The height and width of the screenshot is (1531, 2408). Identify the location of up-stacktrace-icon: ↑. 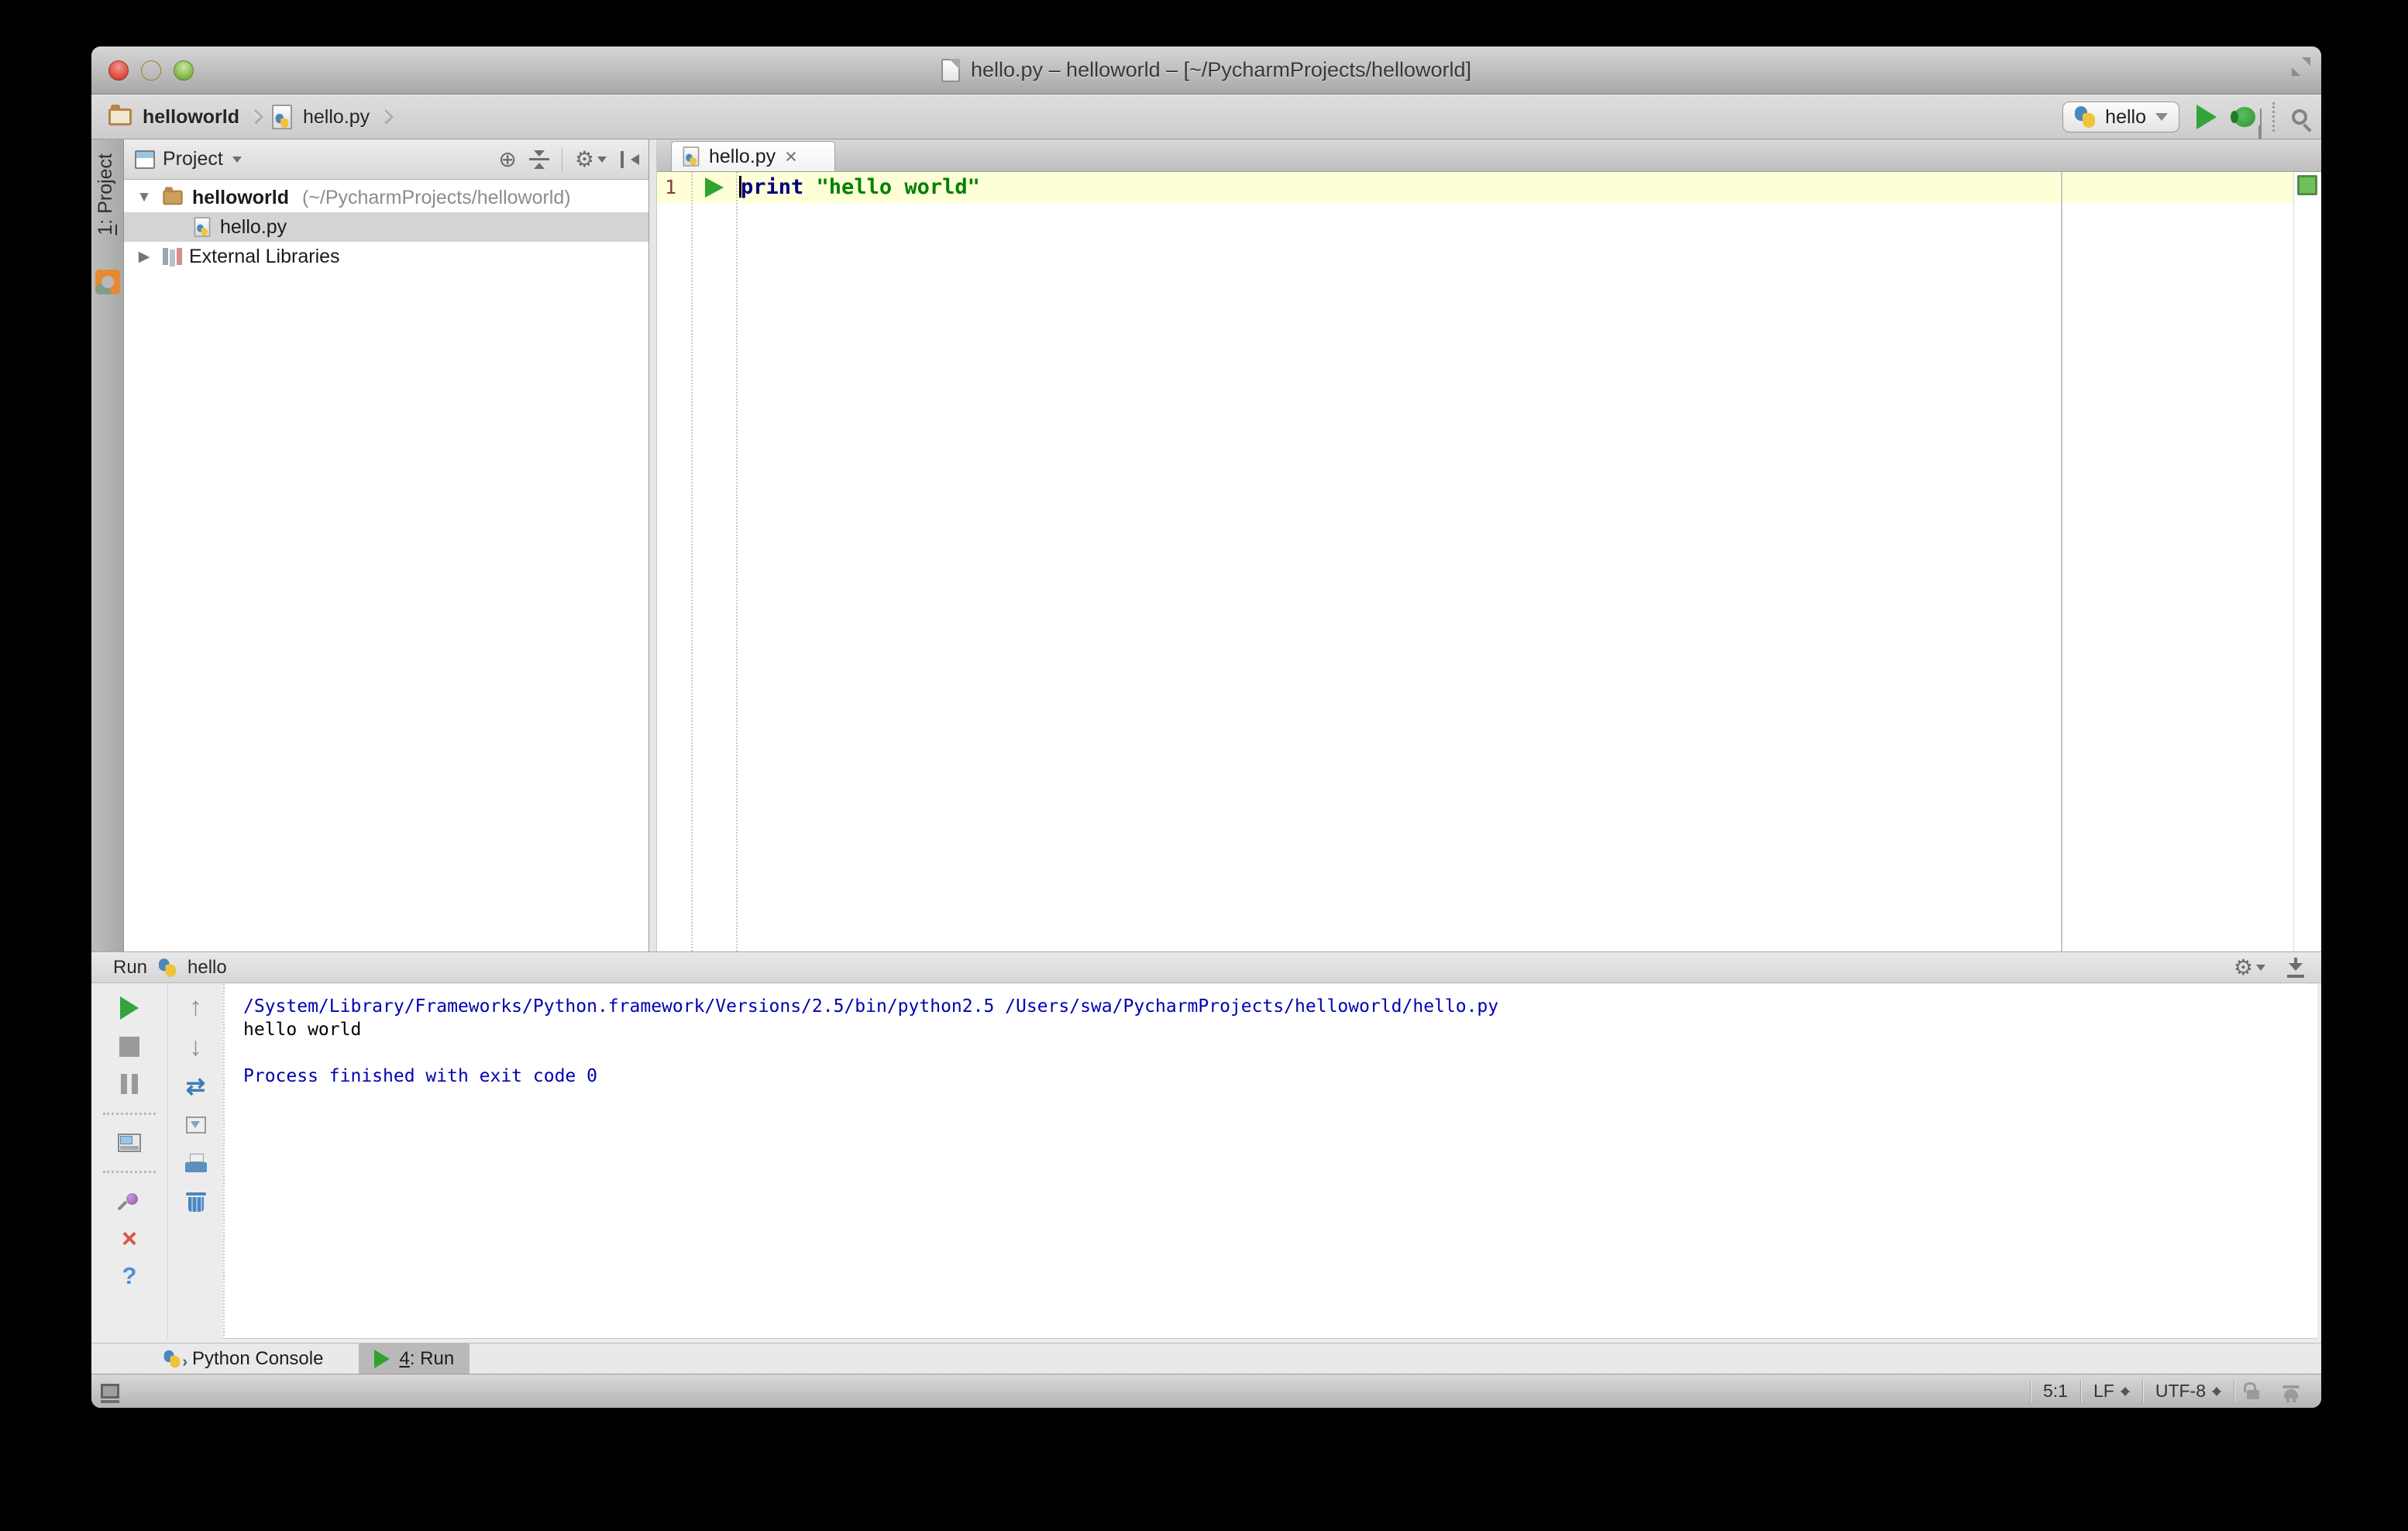
(195, 1006).